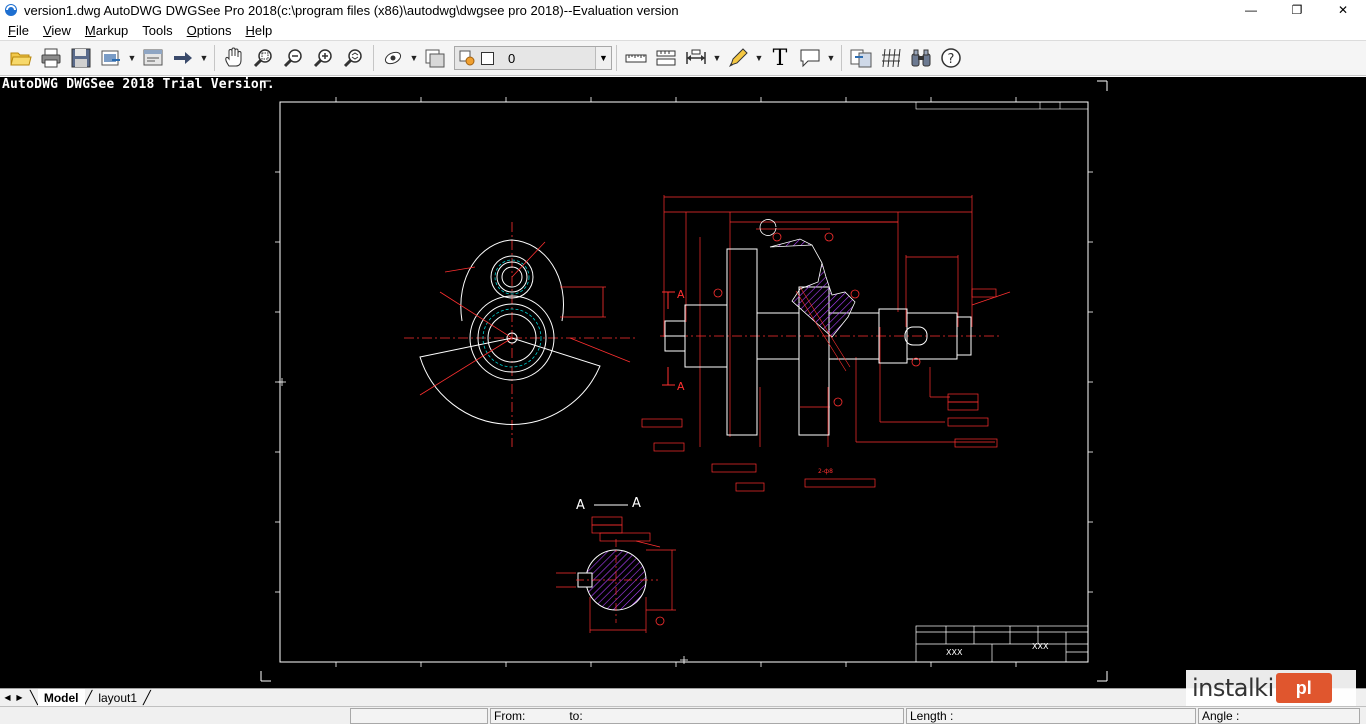 The height and width of the screenshot is (724, 1366). Describe the element at coordinates (1279, 716) in the screenshot. I see `status-angle: Angle :` at that location.